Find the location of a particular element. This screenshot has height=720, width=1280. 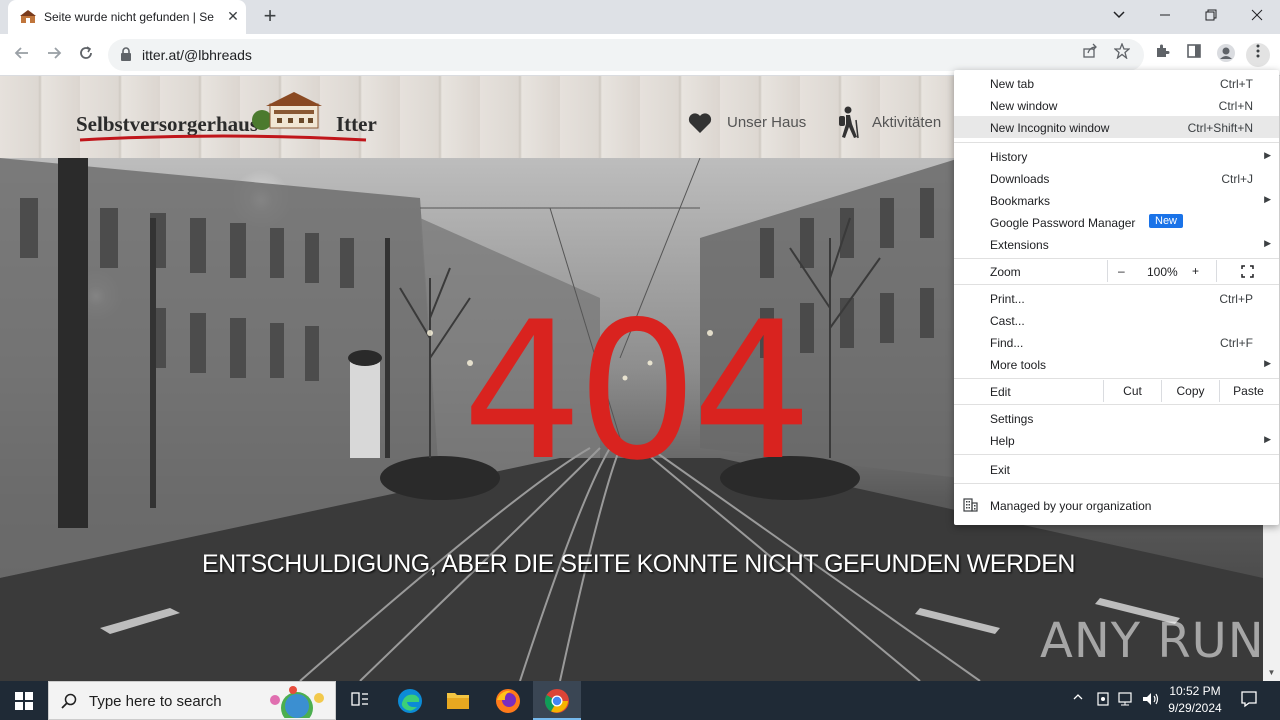

scroll-down-arrow-icon: ▼ is located at coordinates (1271, 673).